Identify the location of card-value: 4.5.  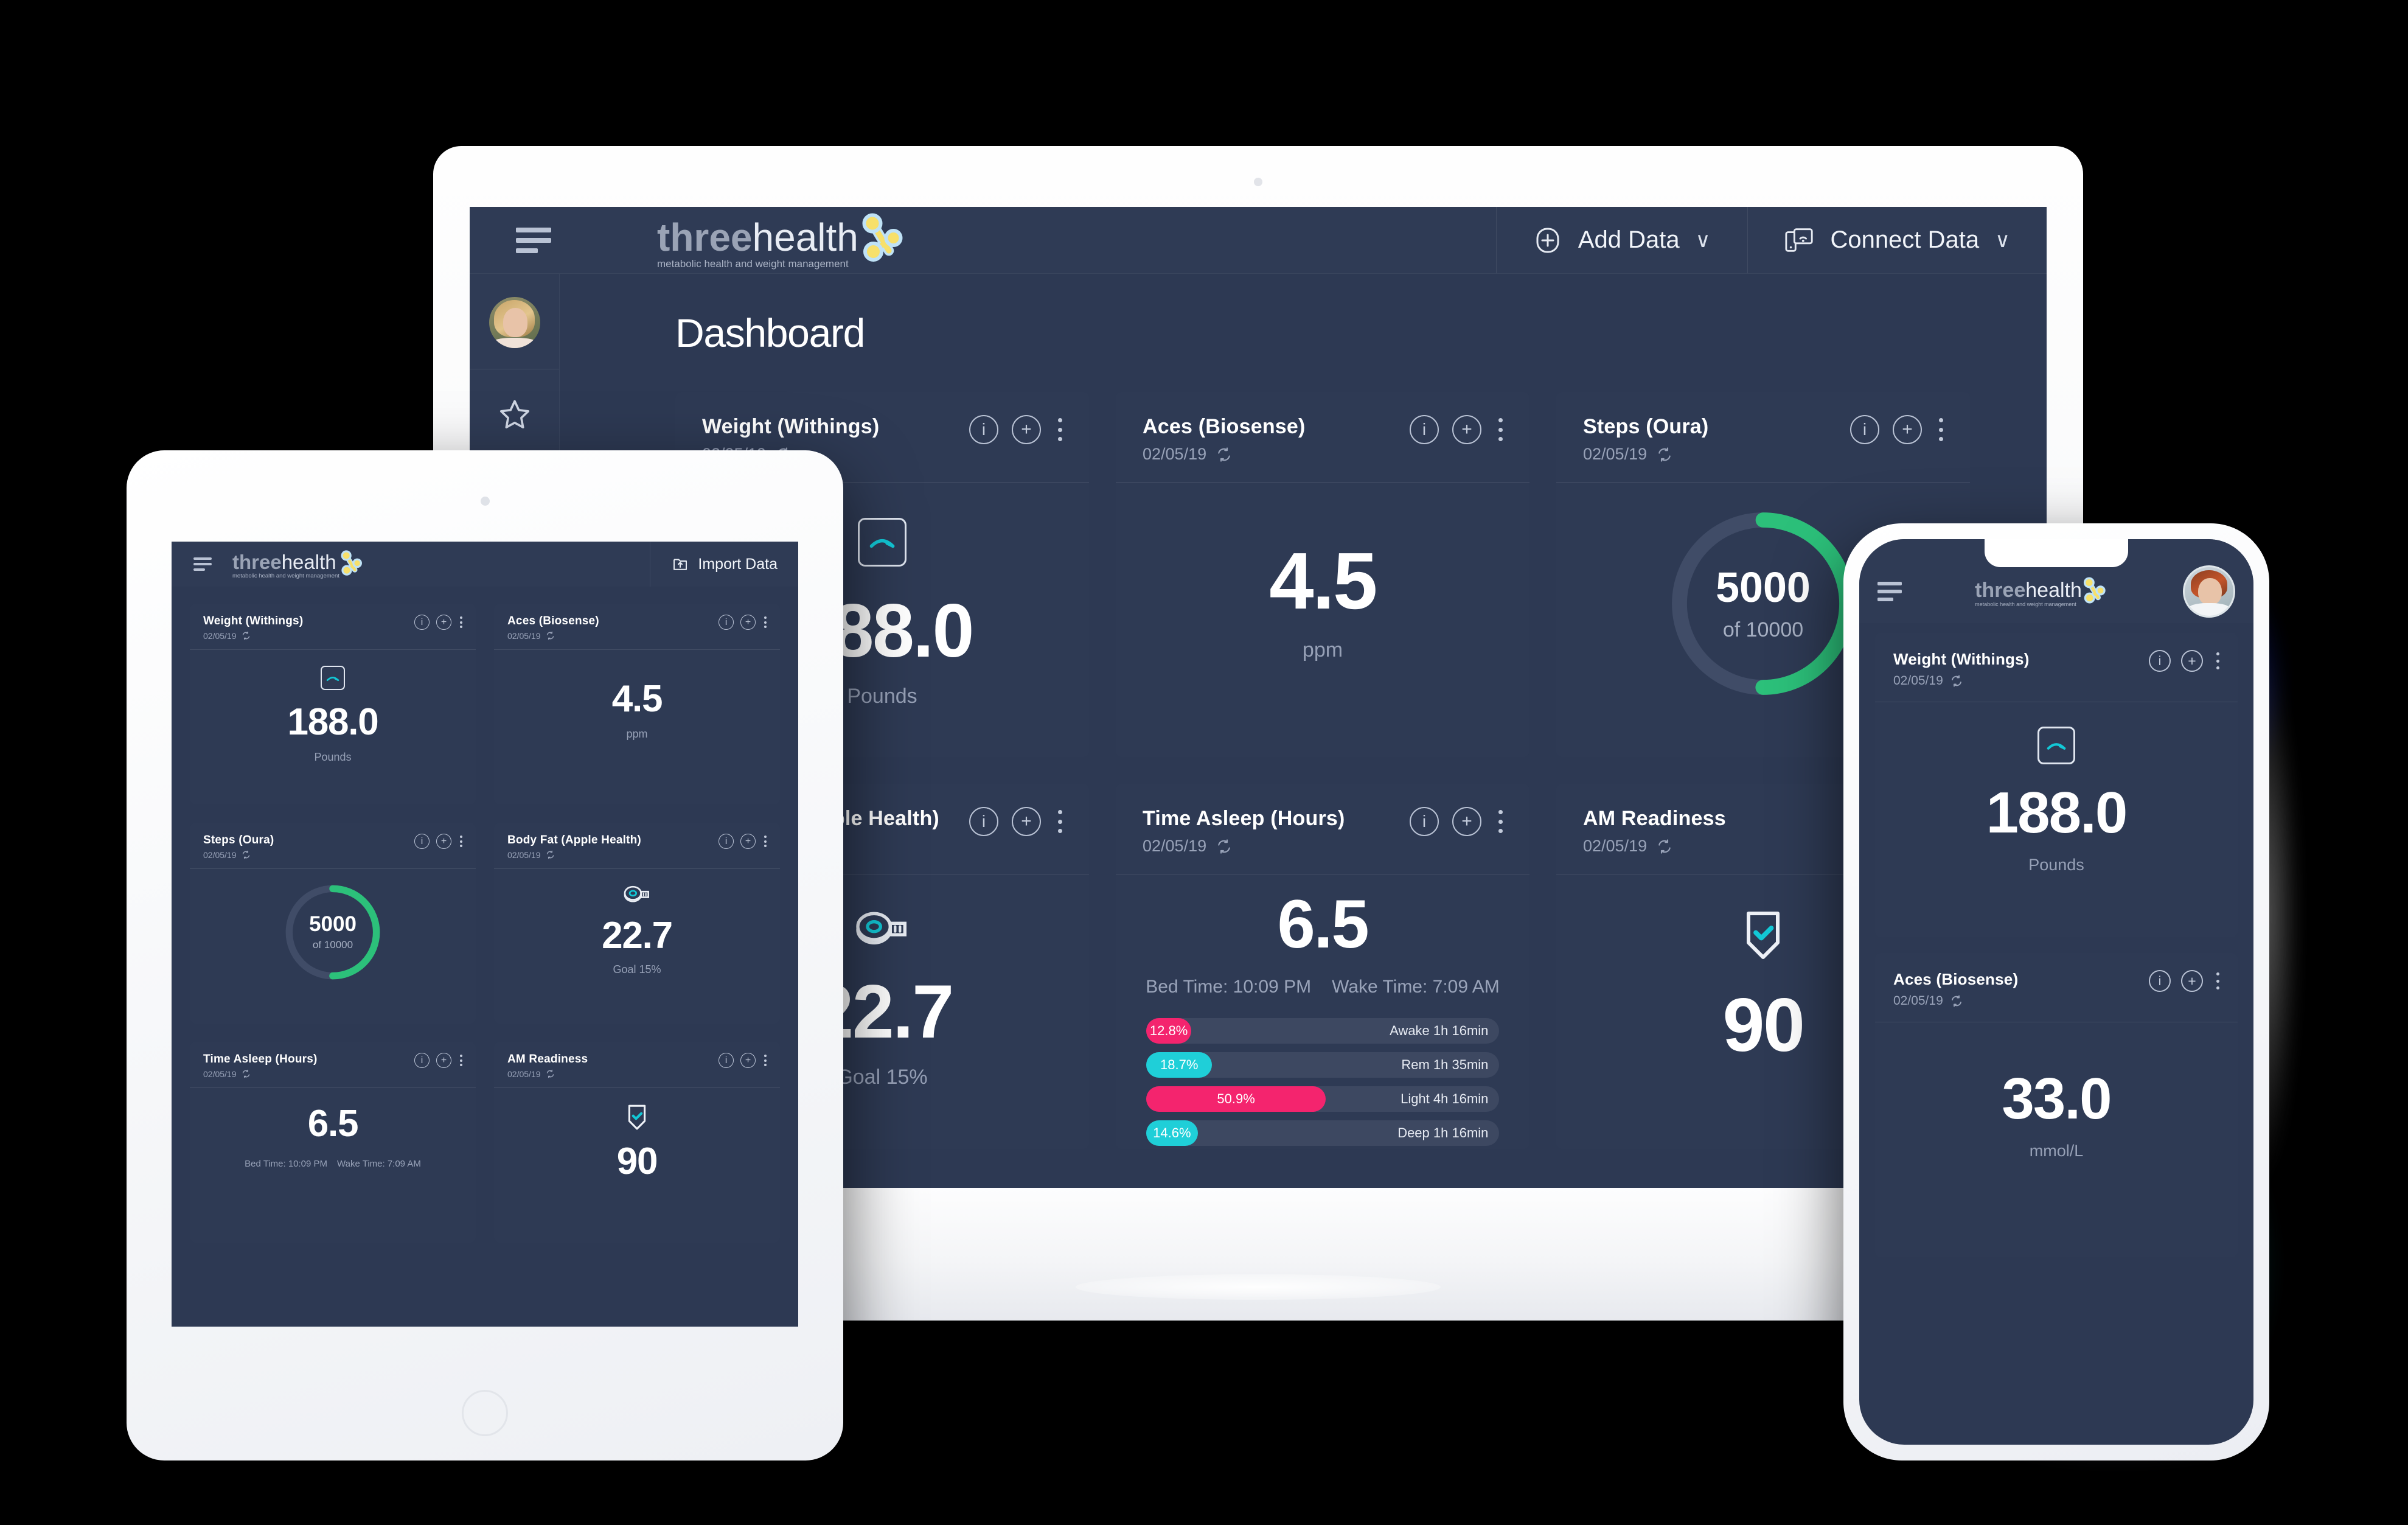
(637, 699).